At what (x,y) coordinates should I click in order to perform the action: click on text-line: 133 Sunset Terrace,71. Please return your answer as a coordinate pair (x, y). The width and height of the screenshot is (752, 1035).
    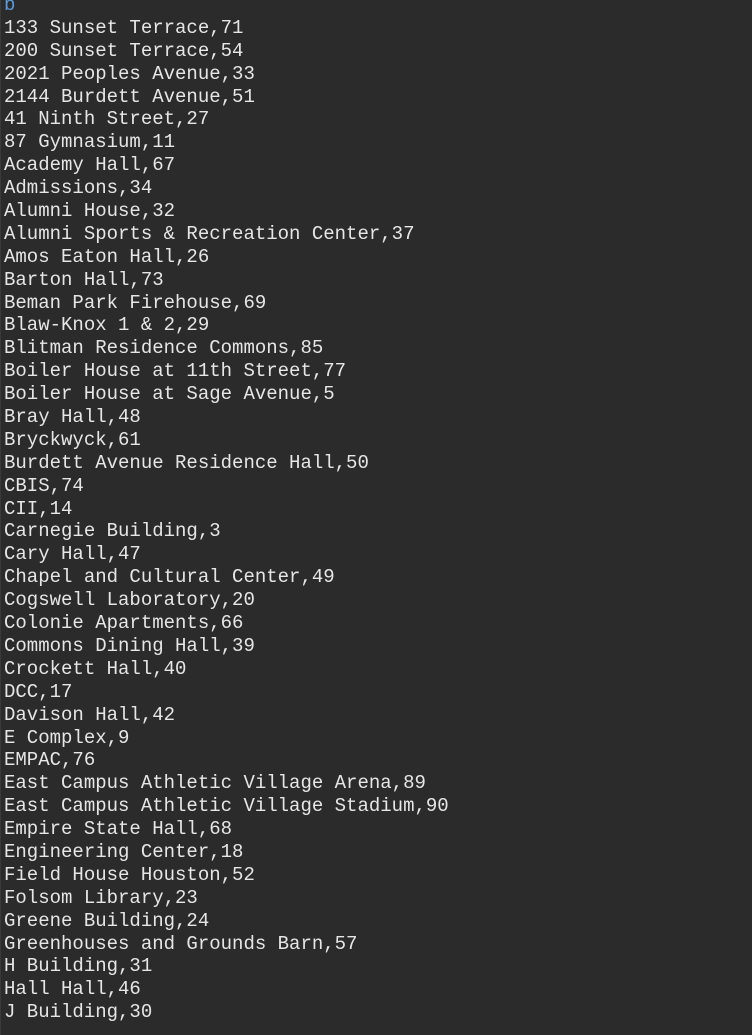
    Looking at the image, I should click on (226, 28).